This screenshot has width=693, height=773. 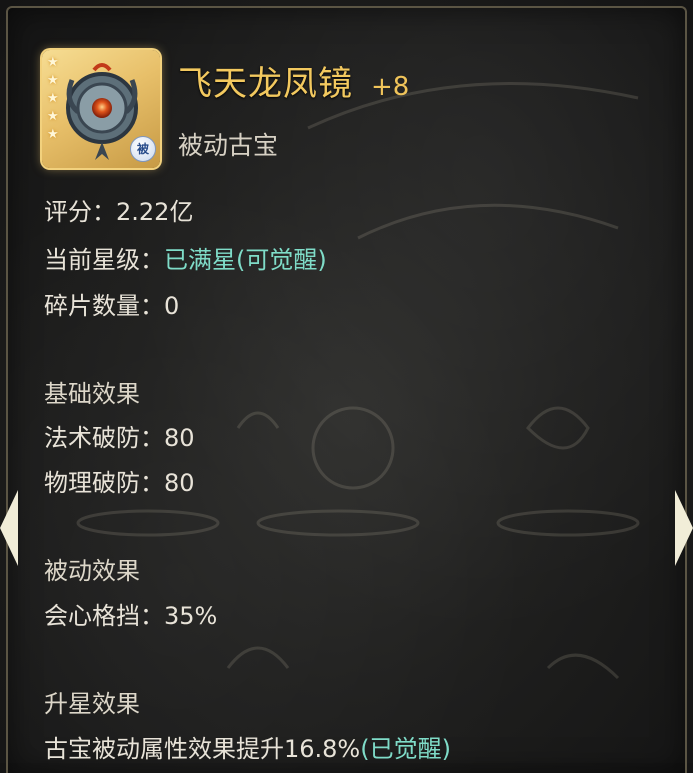 What do you see at coordinates (104, 616) in the screenshot?
I see `crit-block-label: 会心格挡：` at bounding box center [104, 616].